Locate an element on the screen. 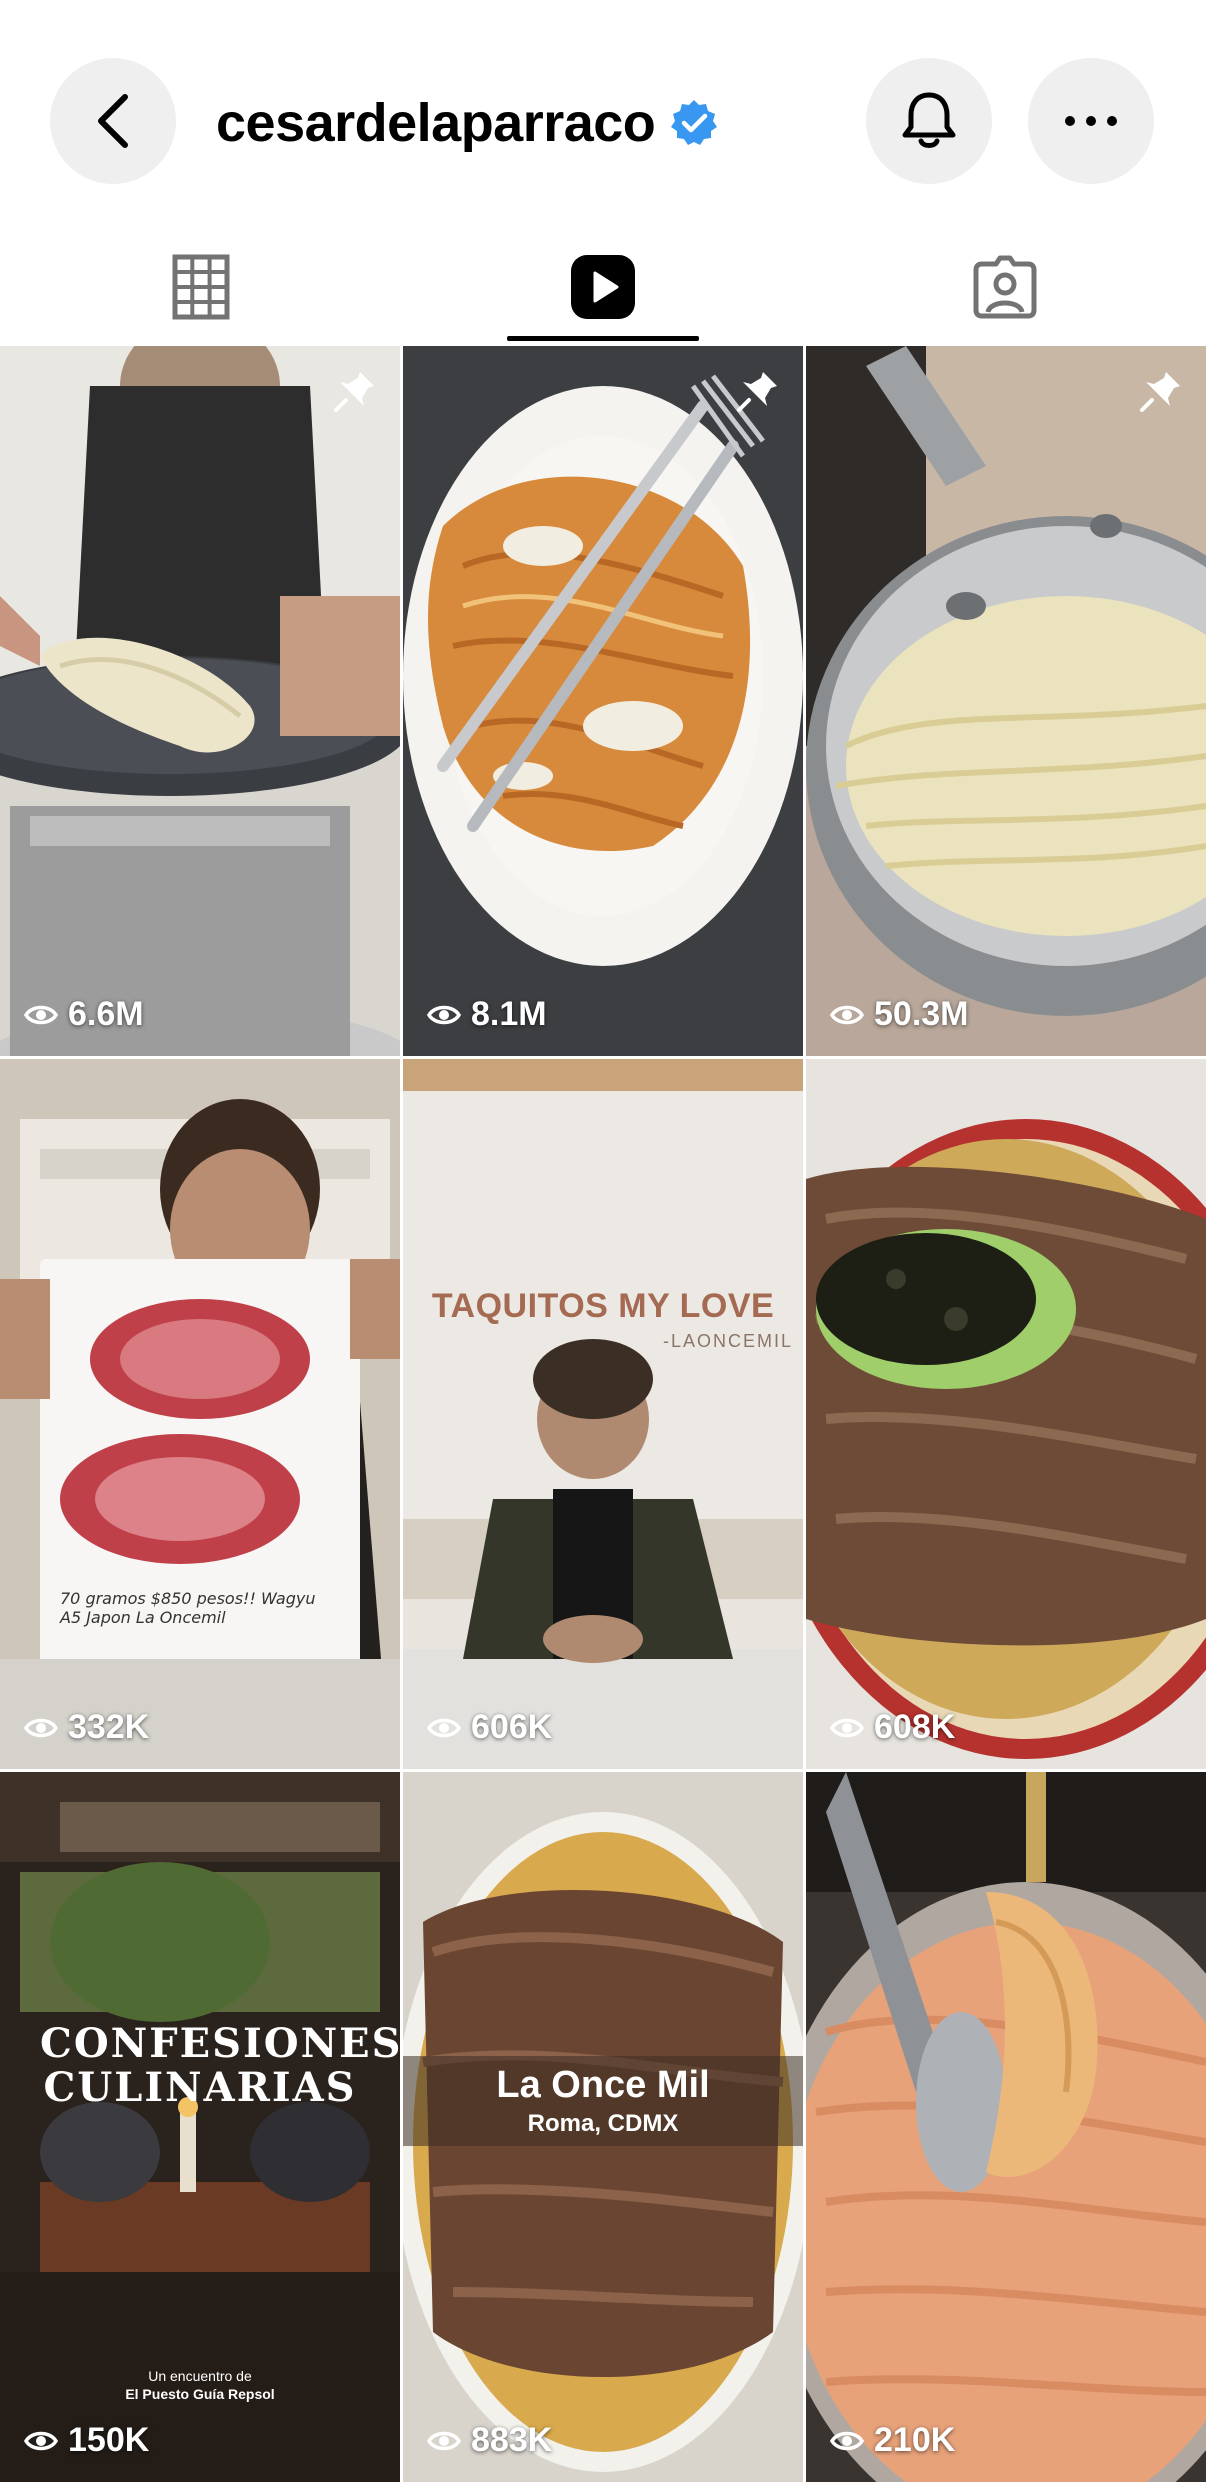 The width and height of the screenshot is (1206, 2483). tab-grid is located at coordinates (201, 287).